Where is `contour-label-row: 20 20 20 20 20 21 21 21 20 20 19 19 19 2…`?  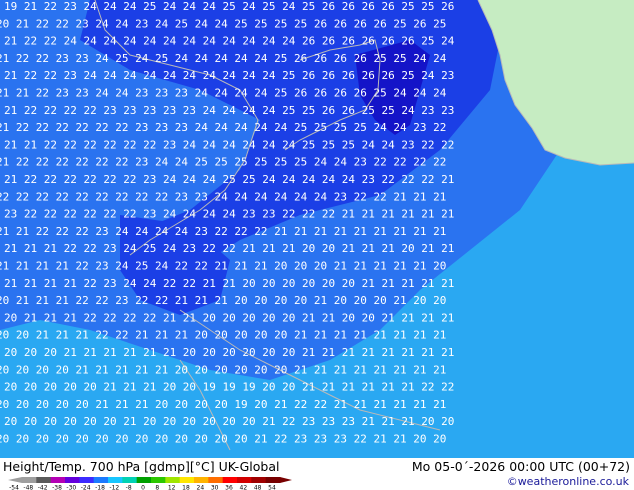
contour-label-row: 20 20 20 20 20 21 21 21 20 20 19 19 19 2… is located at coordinates (229, 387).